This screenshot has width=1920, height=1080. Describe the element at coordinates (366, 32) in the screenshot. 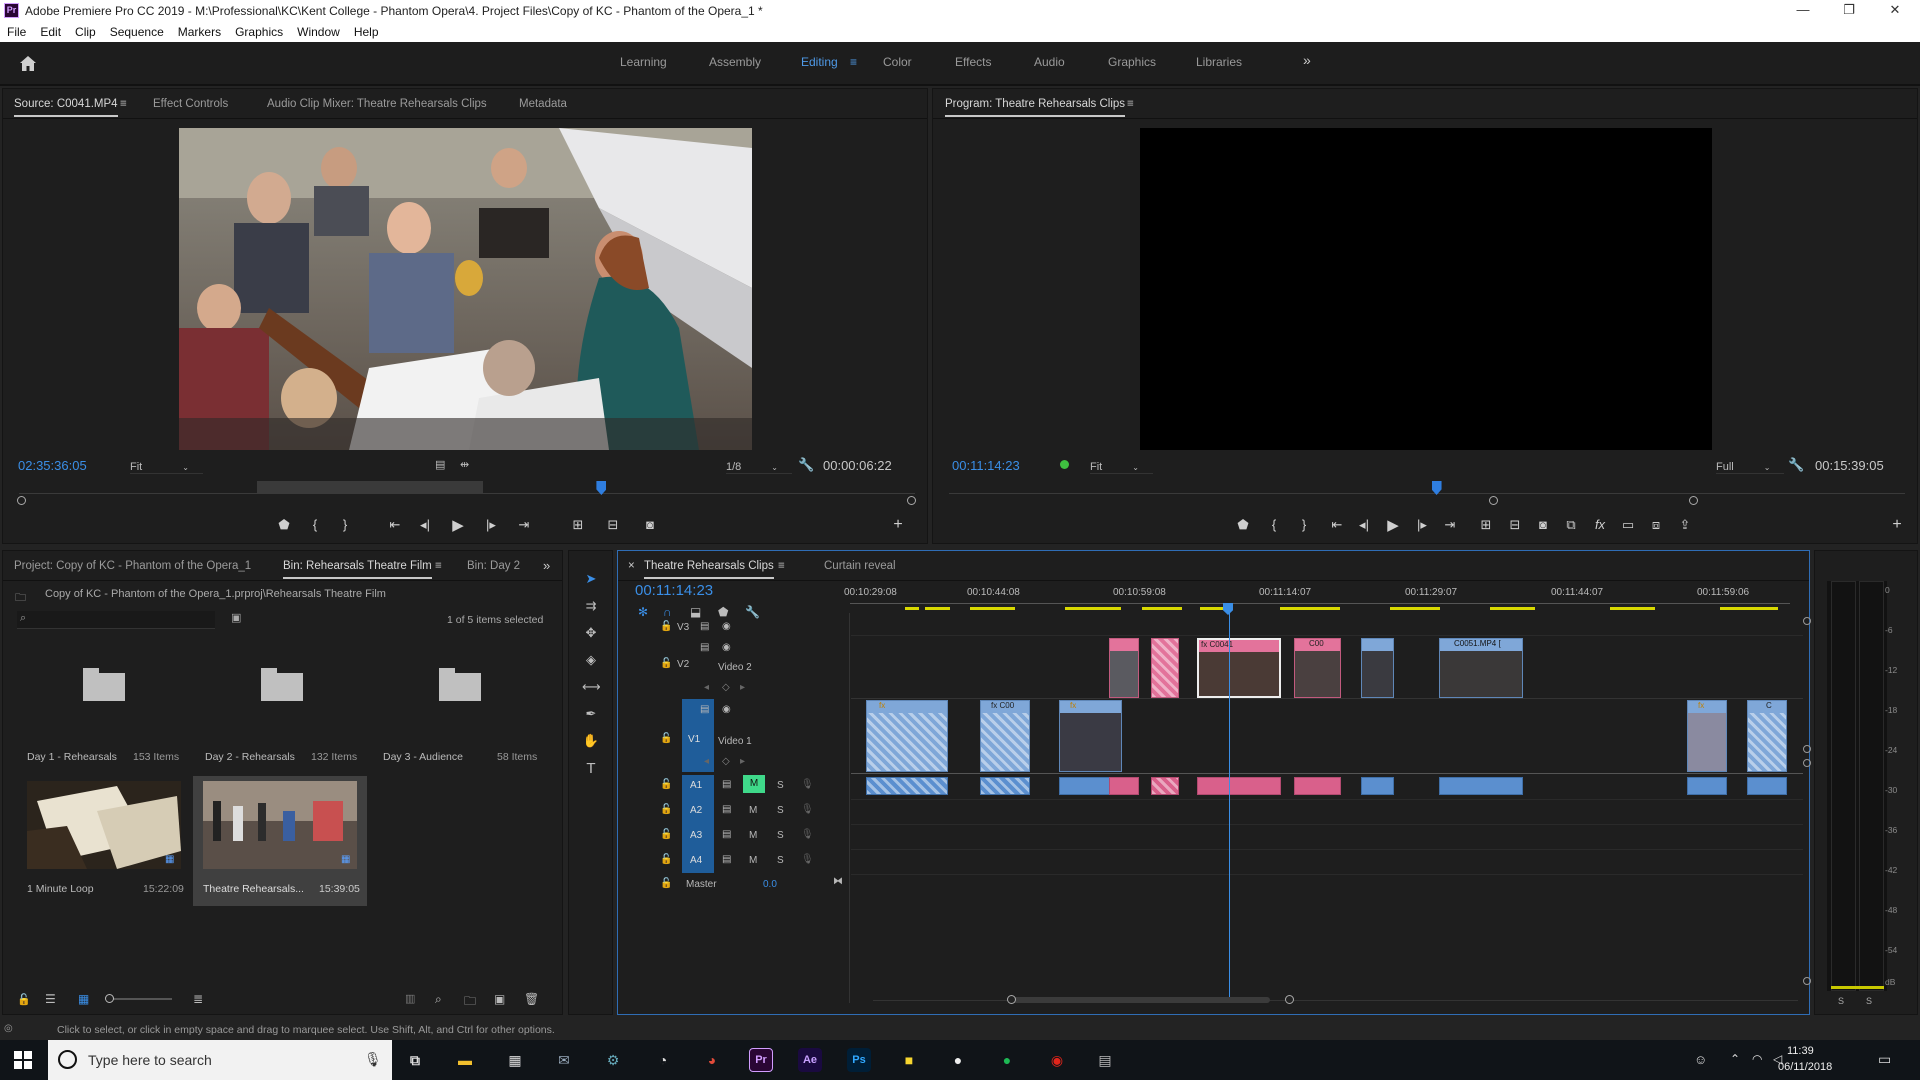

I see `menu-help: Help` at that location.